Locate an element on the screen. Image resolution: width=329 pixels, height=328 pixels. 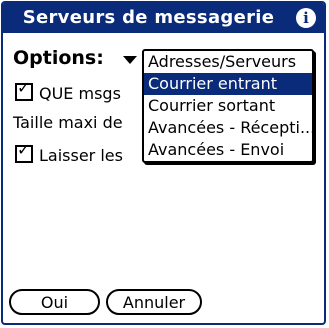
ok-button: Oui is located at coordinates (54, 302).